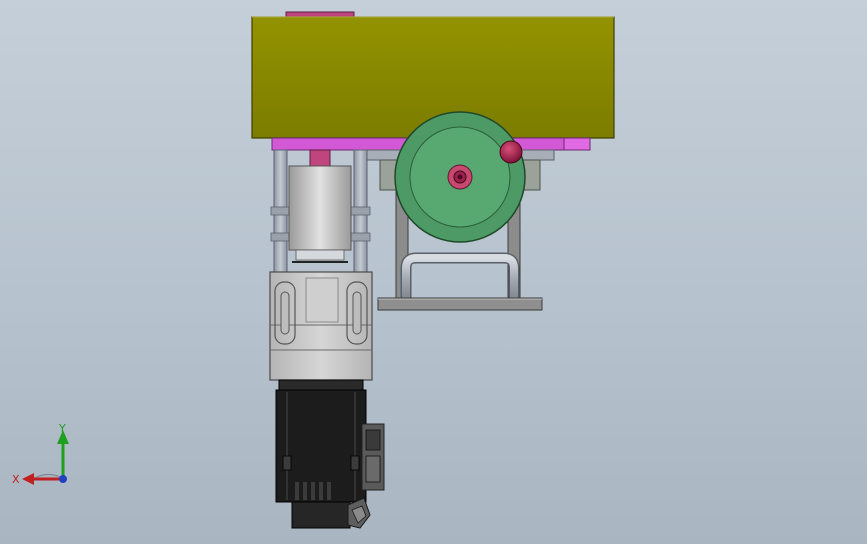  I want to click on handwheel-knob, so click(511, 152).